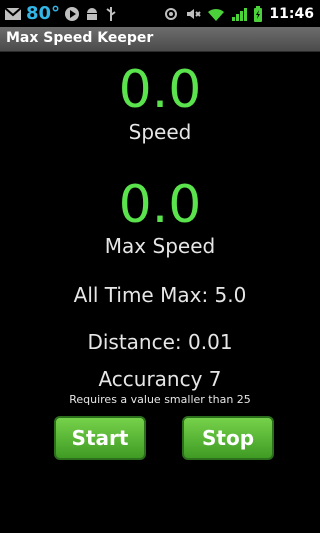 The image size is (320, 533). I want to click on all-time-max-row: All Time Max: 5.0, so click(160, 295).